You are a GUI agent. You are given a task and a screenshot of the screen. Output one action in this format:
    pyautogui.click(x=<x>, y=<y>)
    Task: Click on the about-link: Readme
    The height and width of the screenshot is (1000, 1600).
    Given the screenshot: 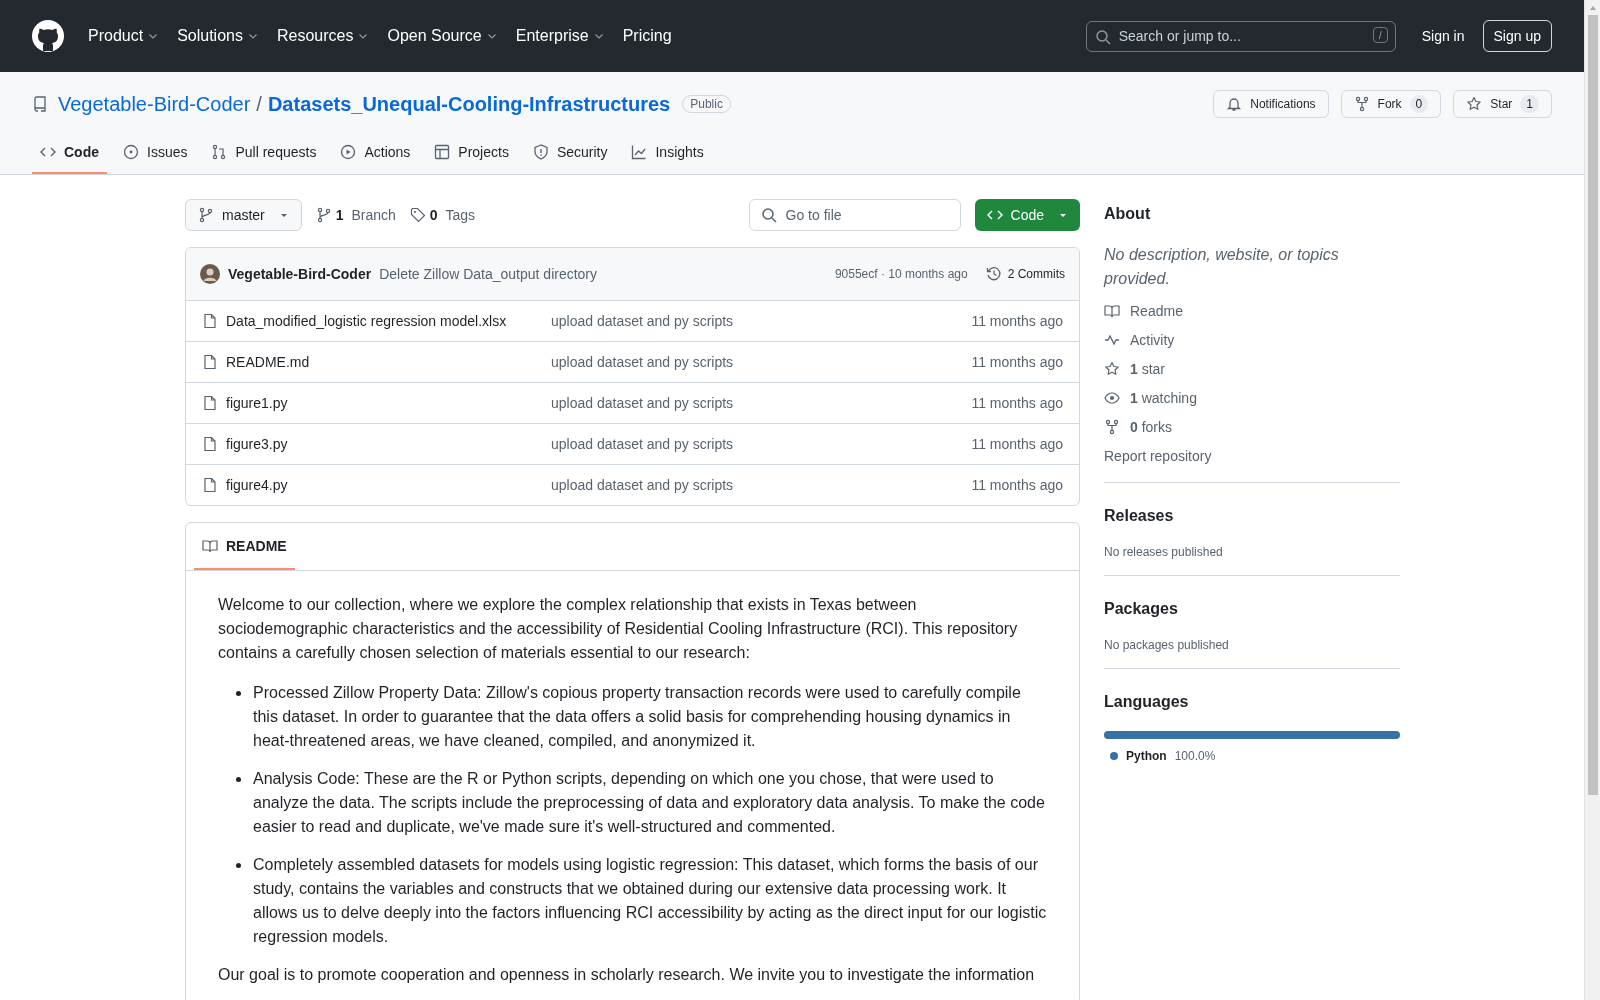 What is the action you would take?
    pyautogui.click(x=1252, y=311)
    